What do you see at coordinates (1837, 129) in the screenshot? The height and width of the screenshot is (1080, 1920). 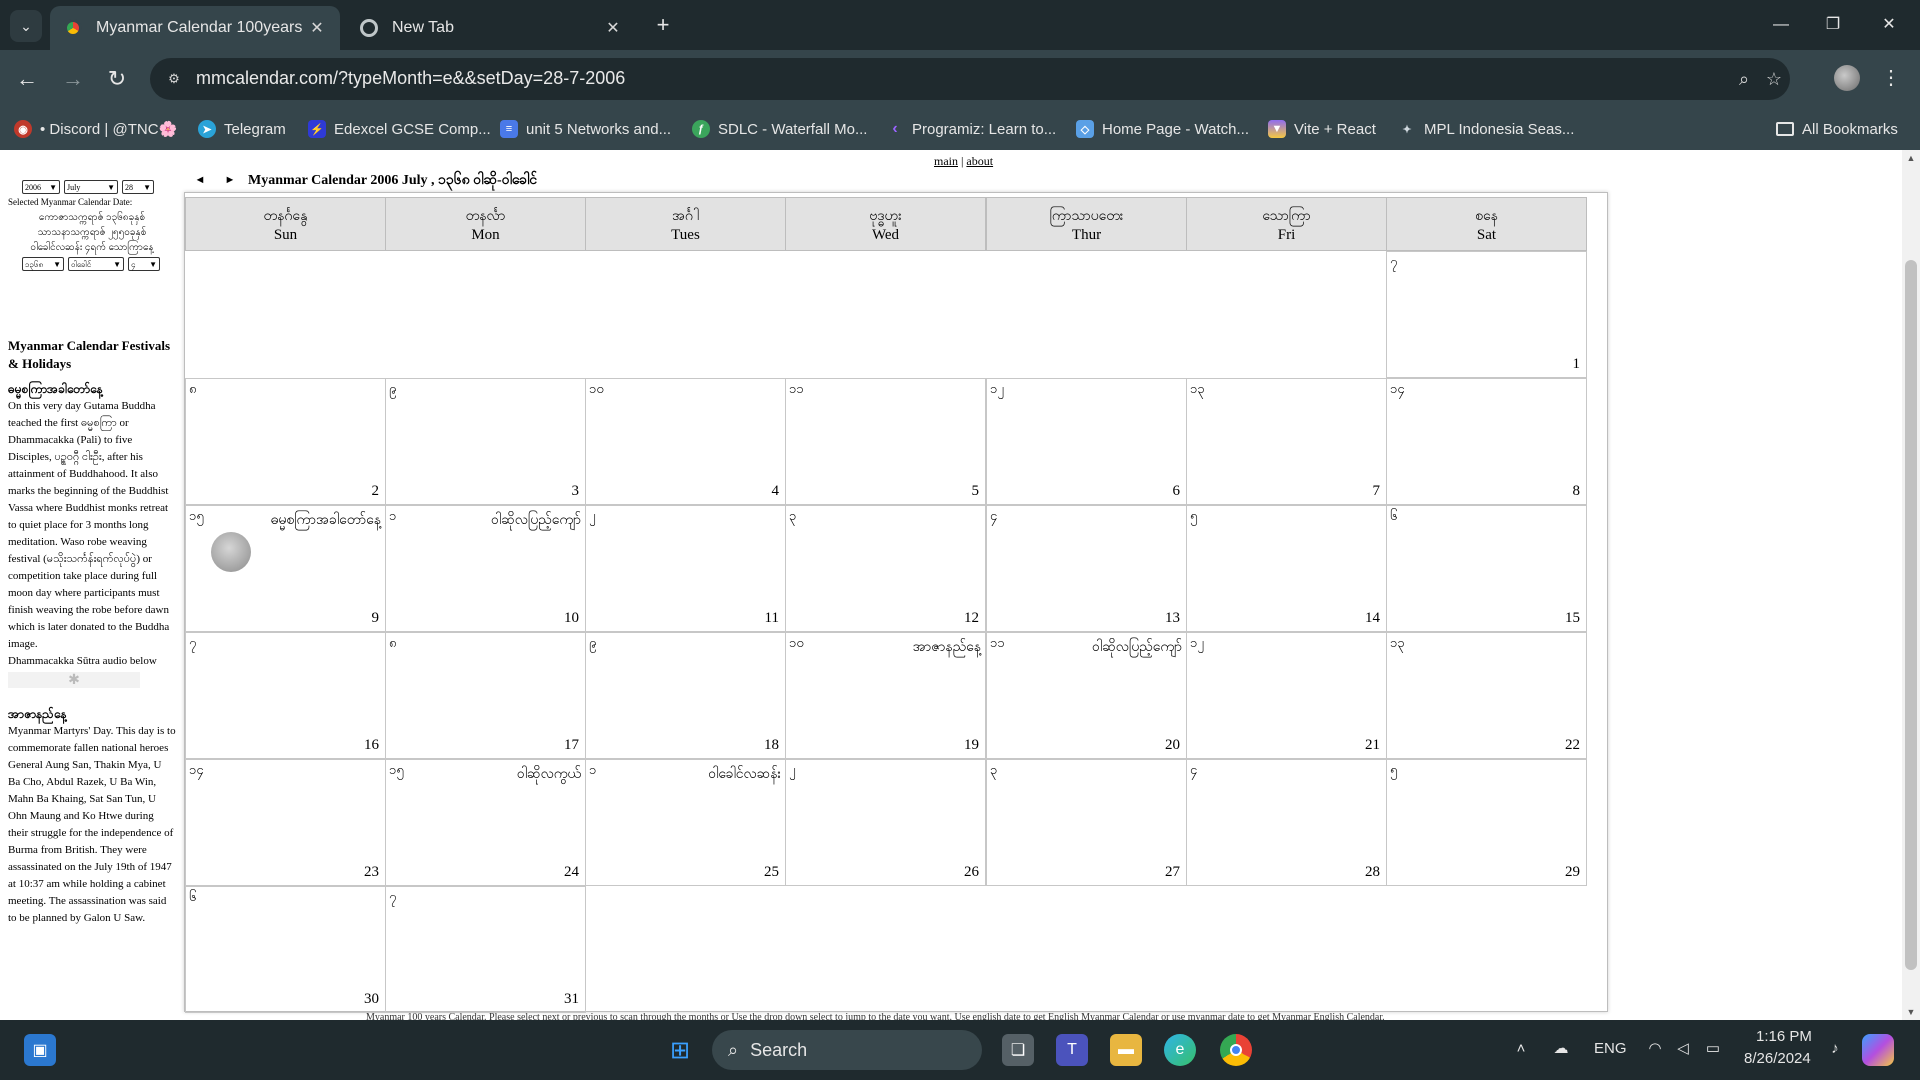 I see `all-bookmarks-button: All Bookmarks` at bounding box center [1837, 129].